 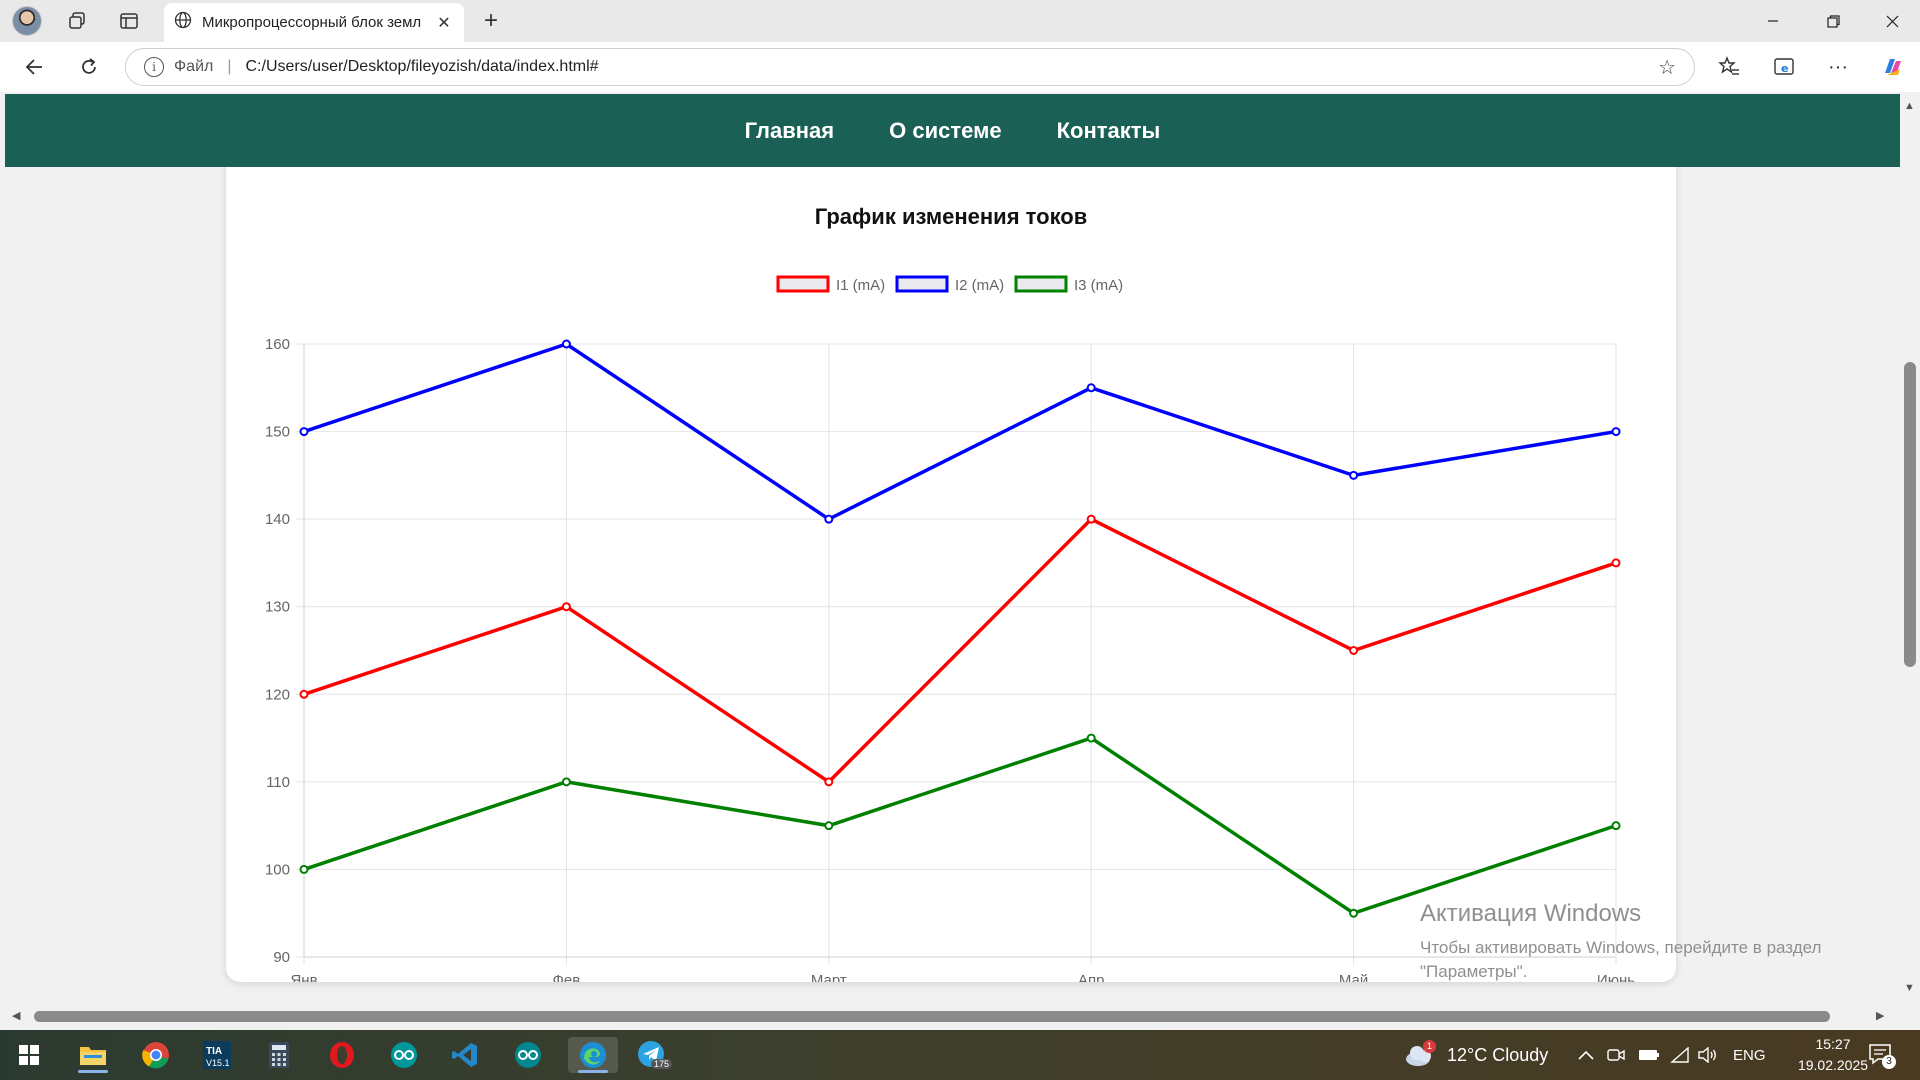 What do you see at coordinates (89, 67) in the screenshot?
I see `refresh-button` at bounding box center [89, 67].